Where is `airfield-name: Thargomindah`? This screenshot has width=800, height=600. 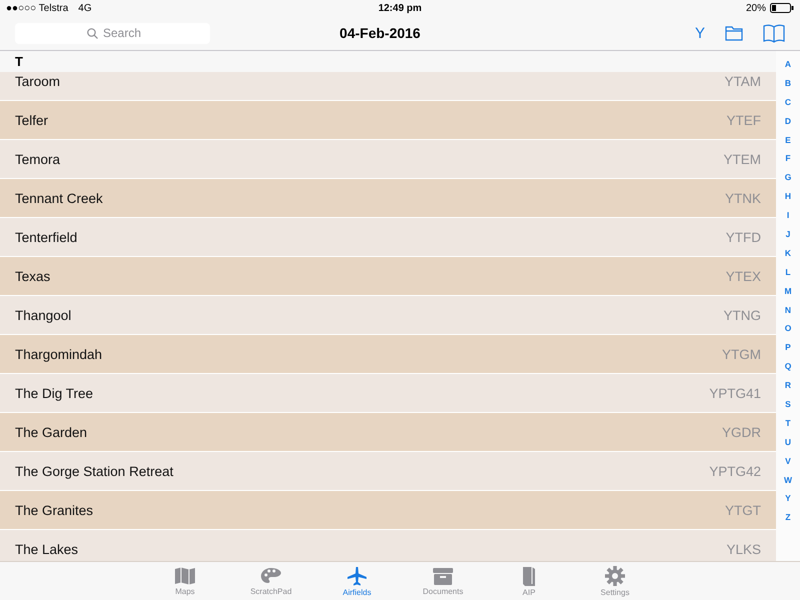 airfield-name: Thargomindah is located at coordinates (58, 354).